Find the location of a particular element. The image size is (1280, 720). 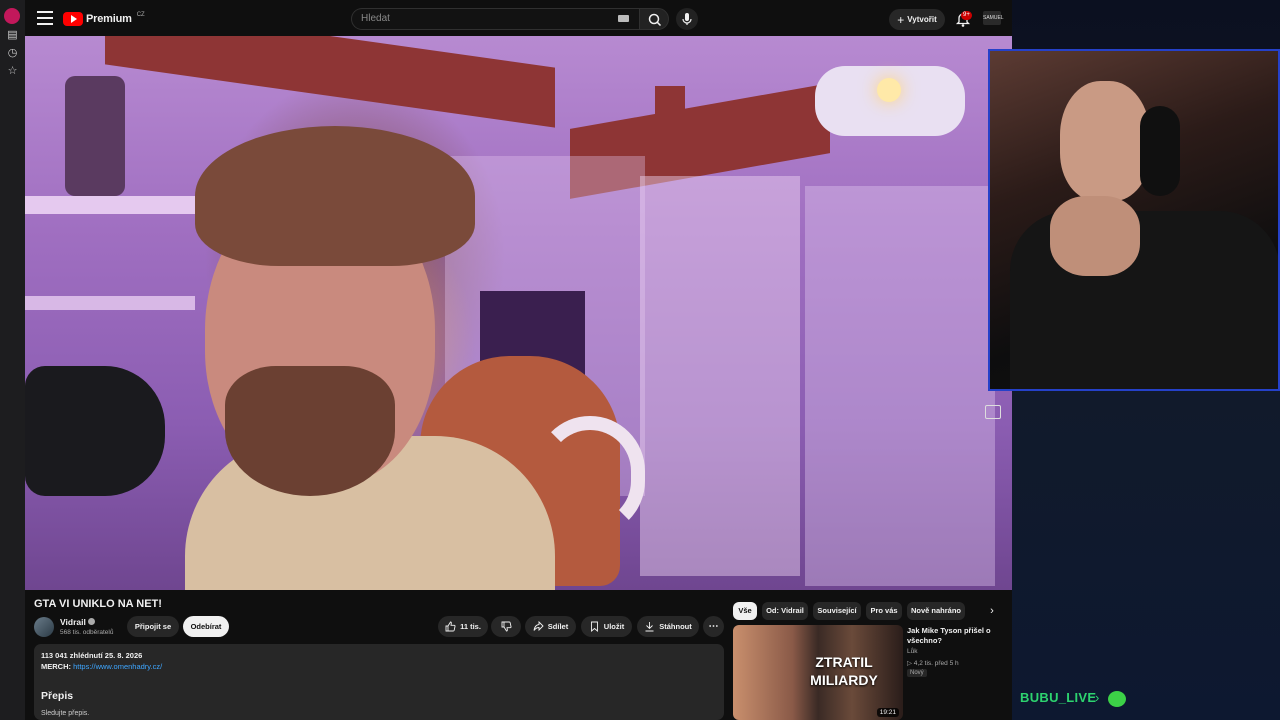

person-hair is located at coordinates (335, 196).